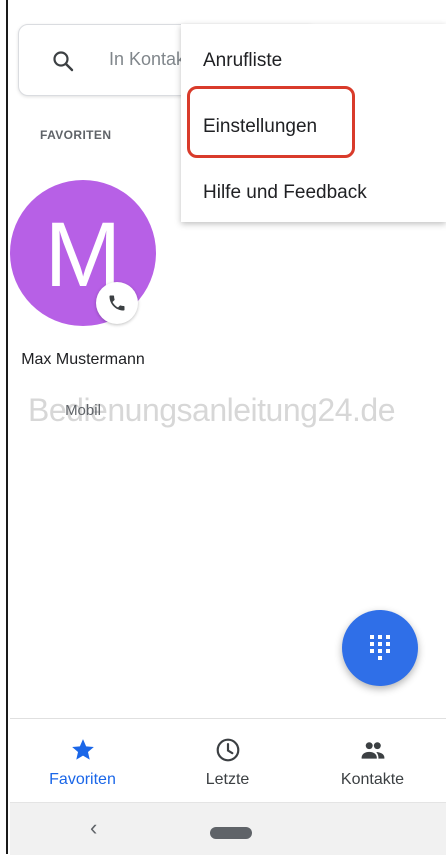 This screenshot has height=855, width=446. What do you see at coordinates (243, 60) in the screenshot?
I see `menu-item-label: Anrufliste` at bounding box center [243, 60].